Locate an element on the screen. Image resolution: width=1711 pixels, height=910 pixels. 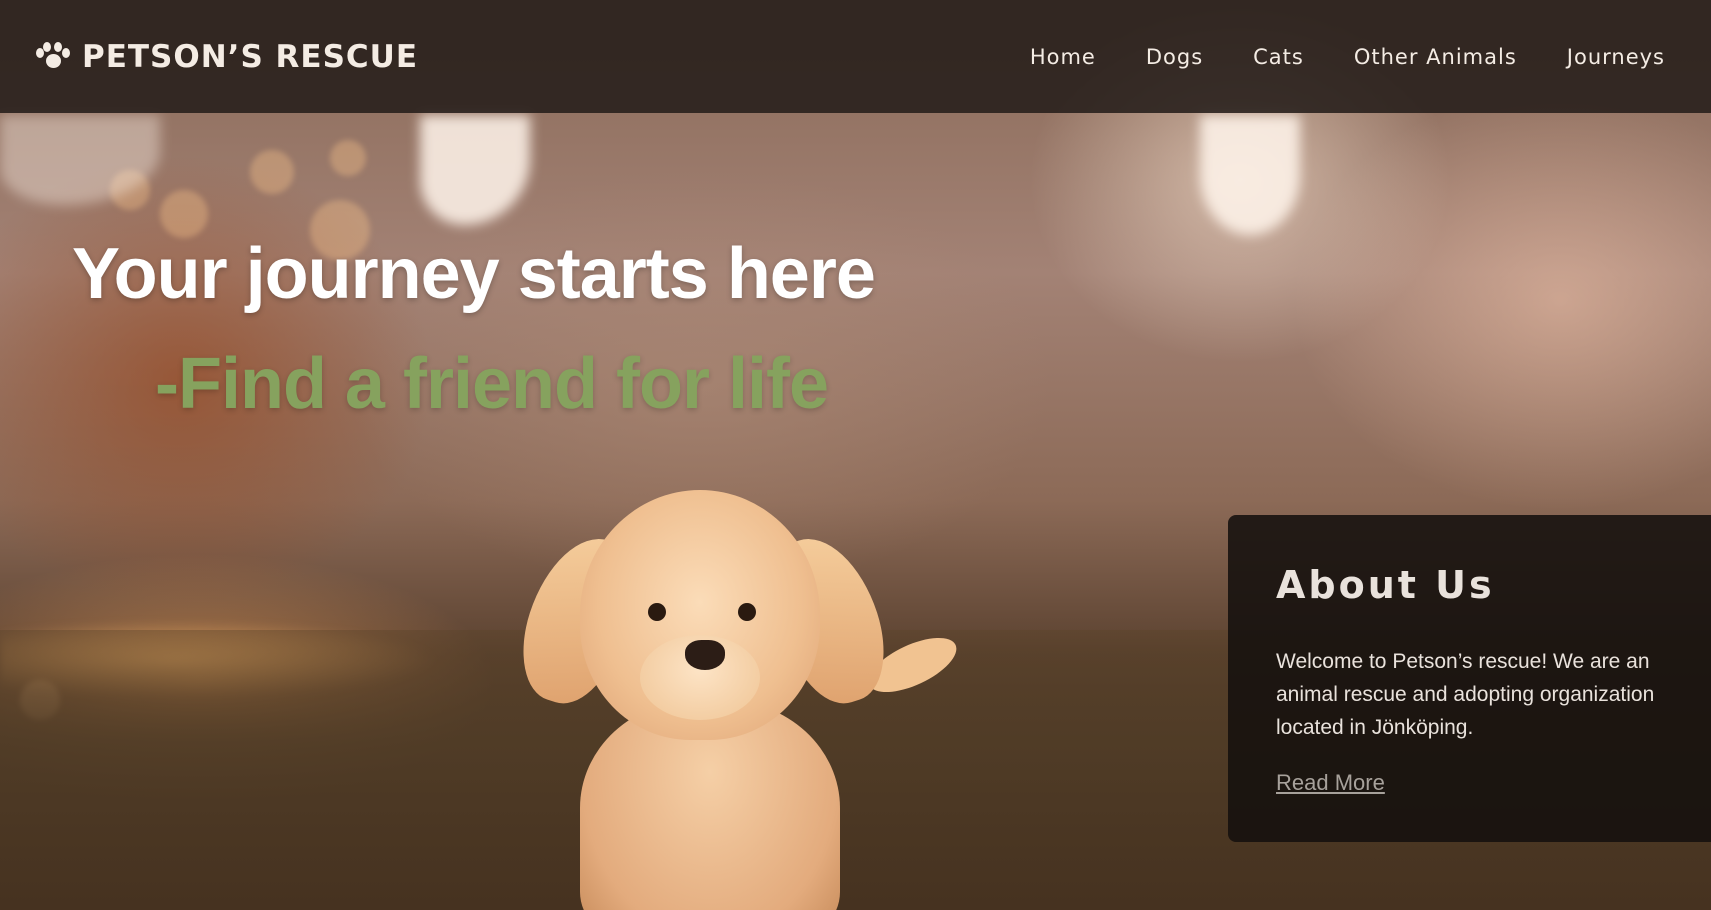
brand-logo: PETSON’S RESCUE is located at coordinates (227, 57).